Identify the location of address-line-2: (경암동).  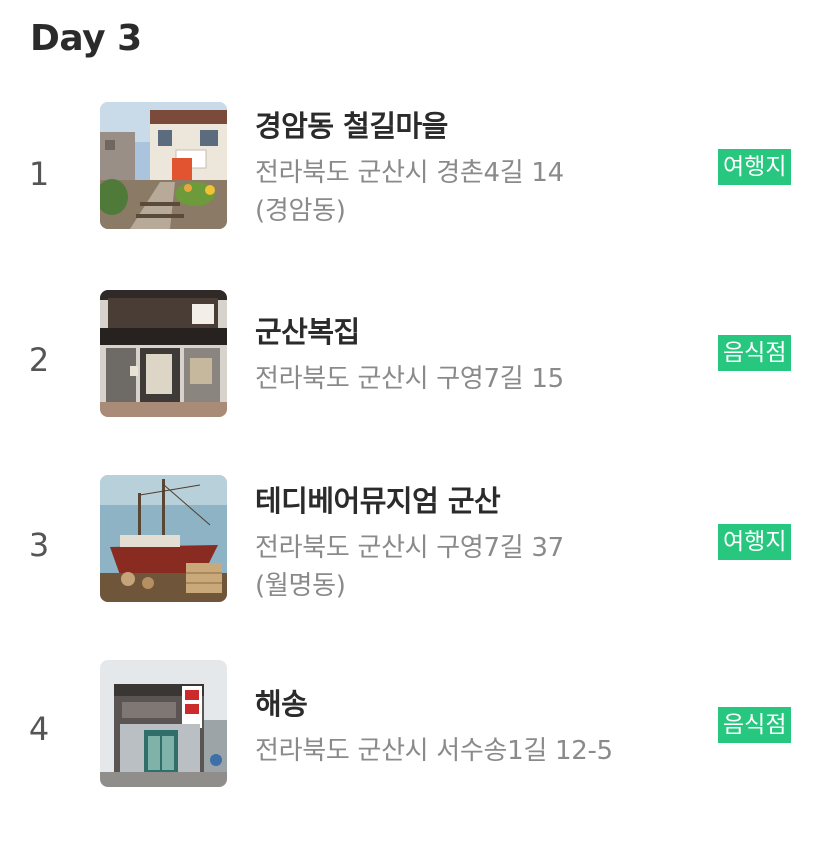
(300, 211).